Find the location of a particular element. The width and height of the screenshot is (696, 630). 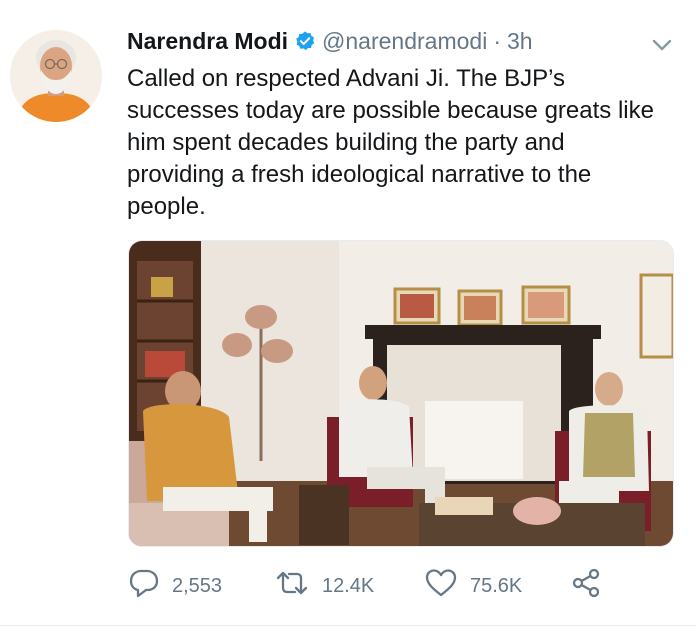

comment-icon is located at coordinates (144, 586).